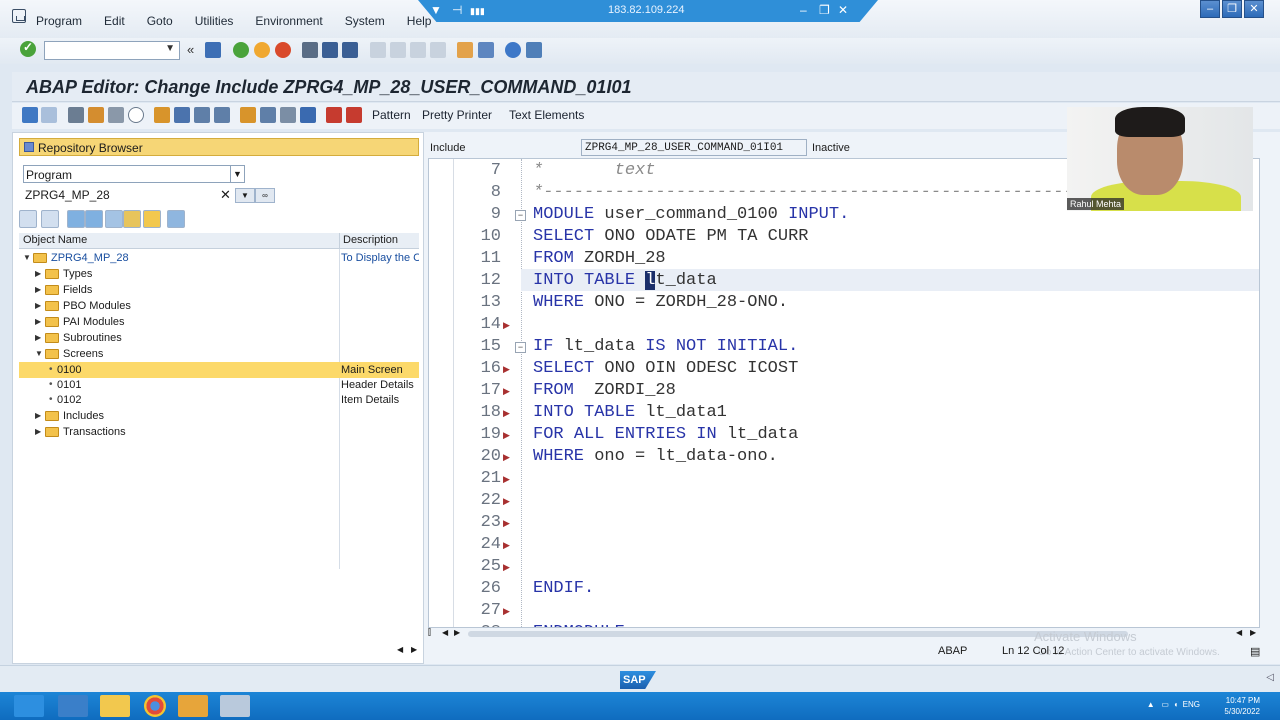 The image size is (1280, 720). What do you see at coordinates (219, 400) in the screenshot?
I see `tree-node-screen-0102: • 0102 Item Details` at bounding box center [219, 400].